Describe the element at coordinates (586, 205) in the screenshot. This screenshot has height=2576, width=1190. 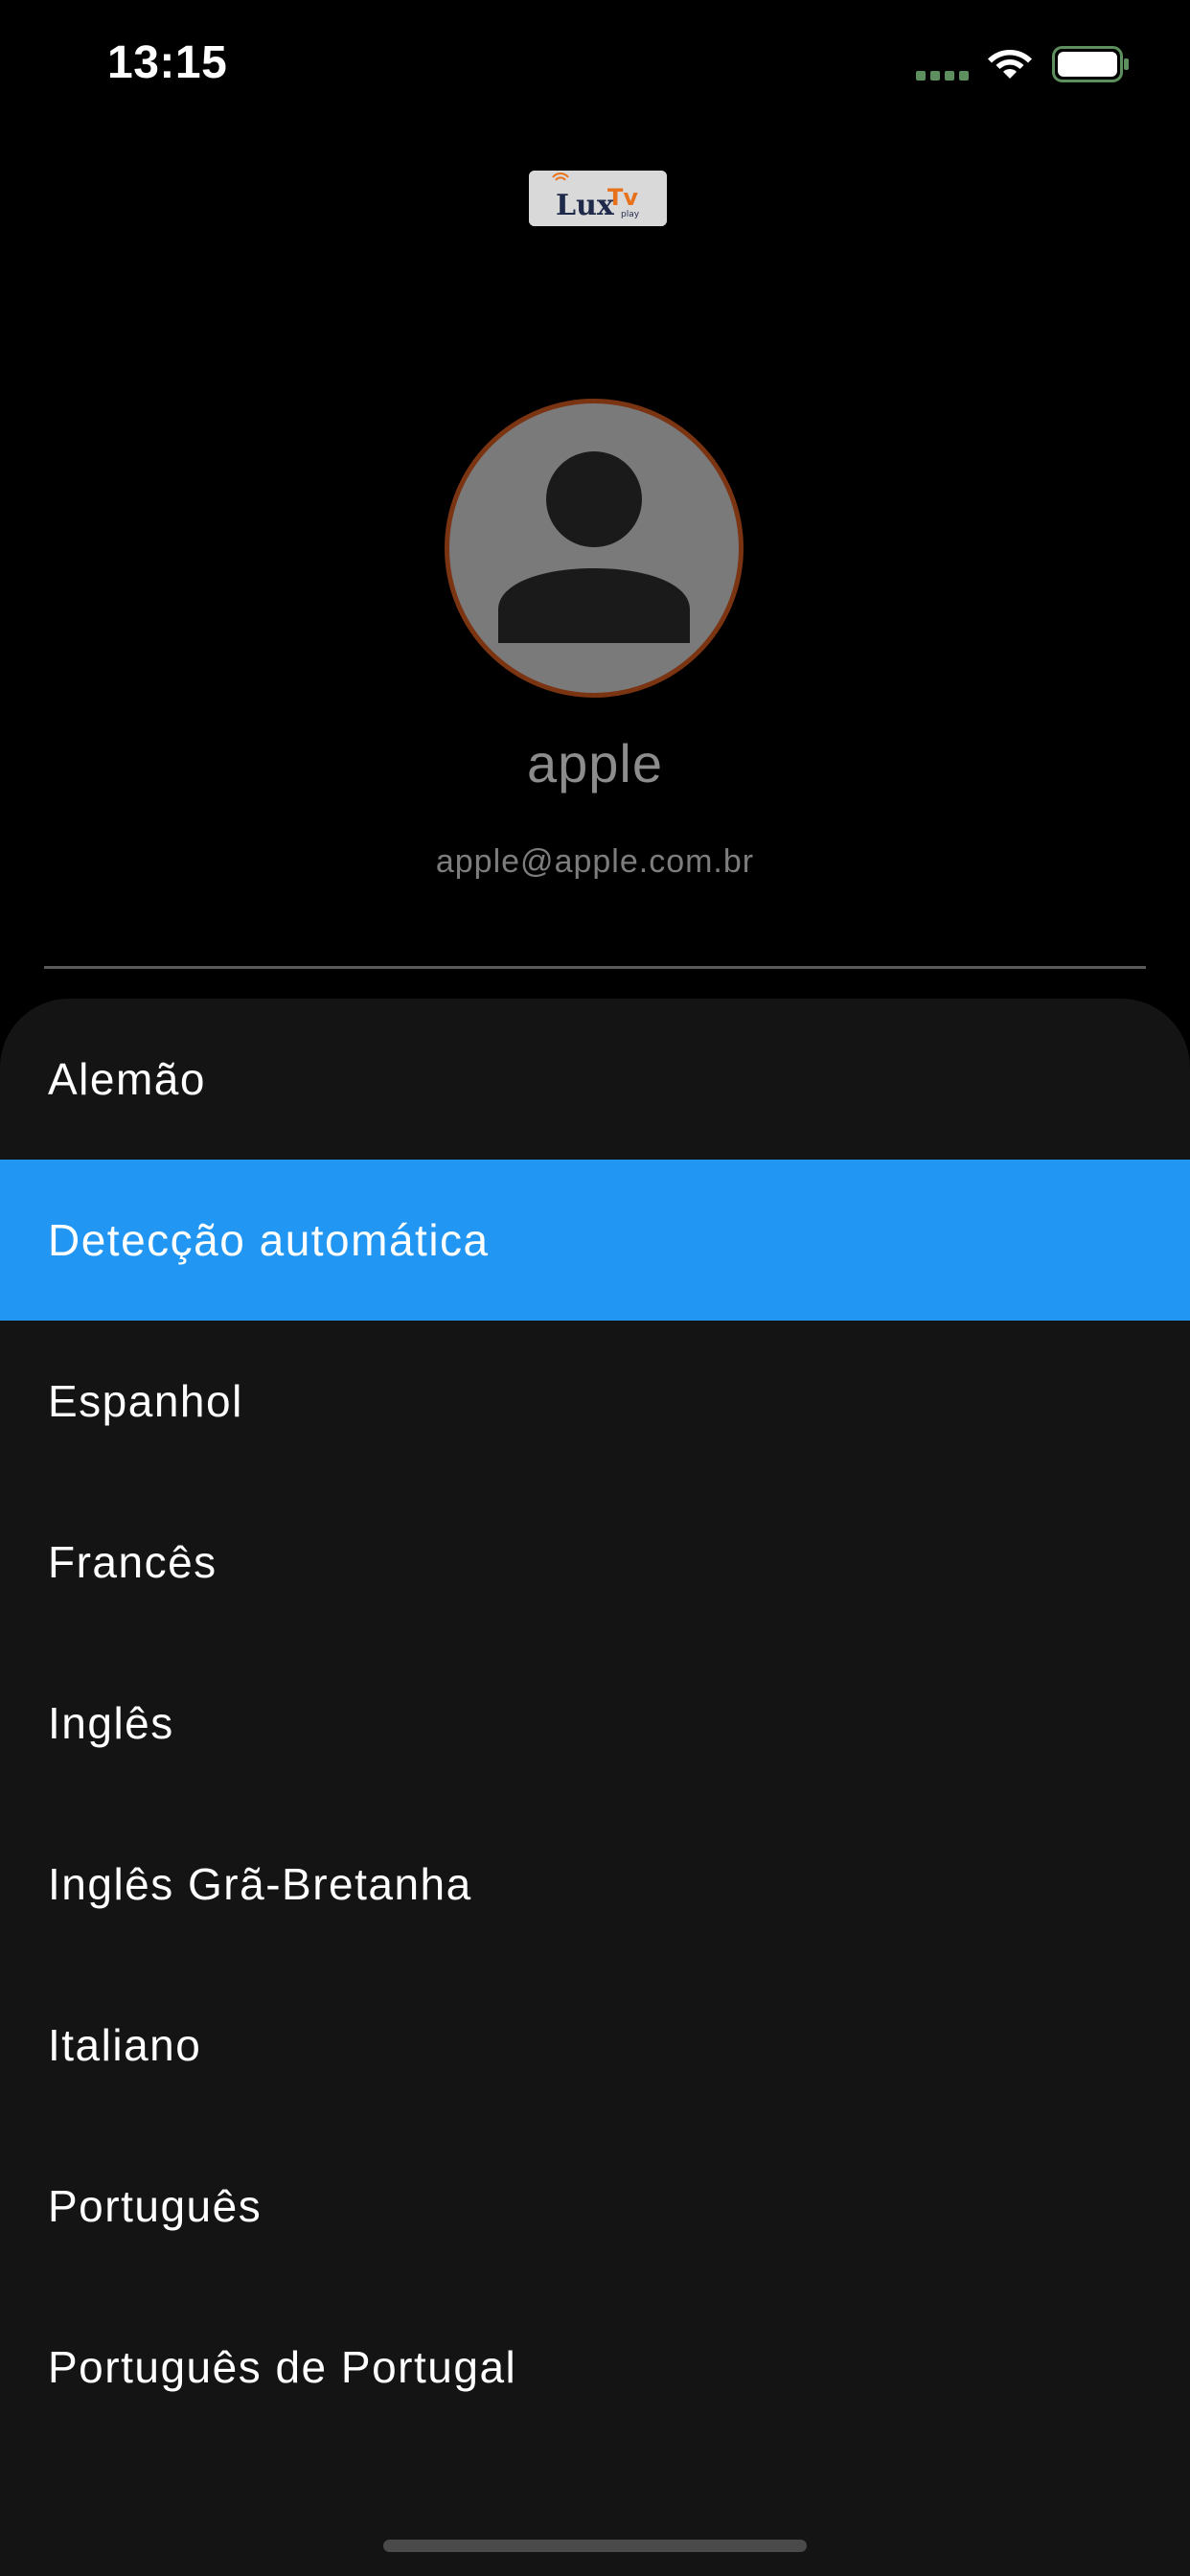
I see `logo-text-lux: Lux` at that location.